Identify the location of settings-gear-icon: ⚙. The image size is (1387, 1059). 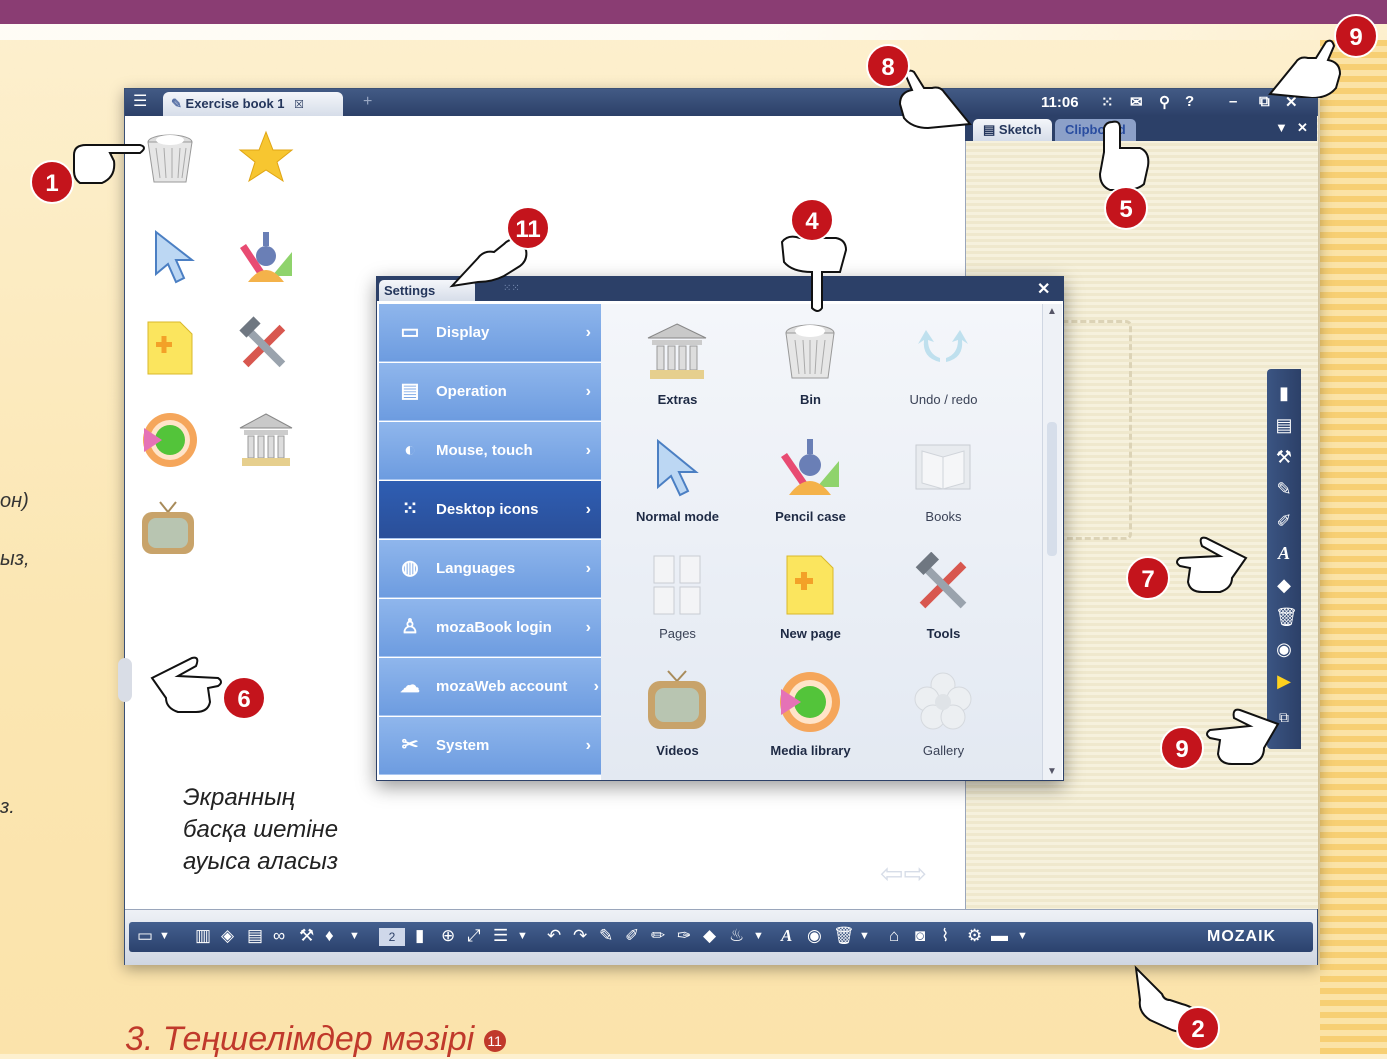
(974, 936).